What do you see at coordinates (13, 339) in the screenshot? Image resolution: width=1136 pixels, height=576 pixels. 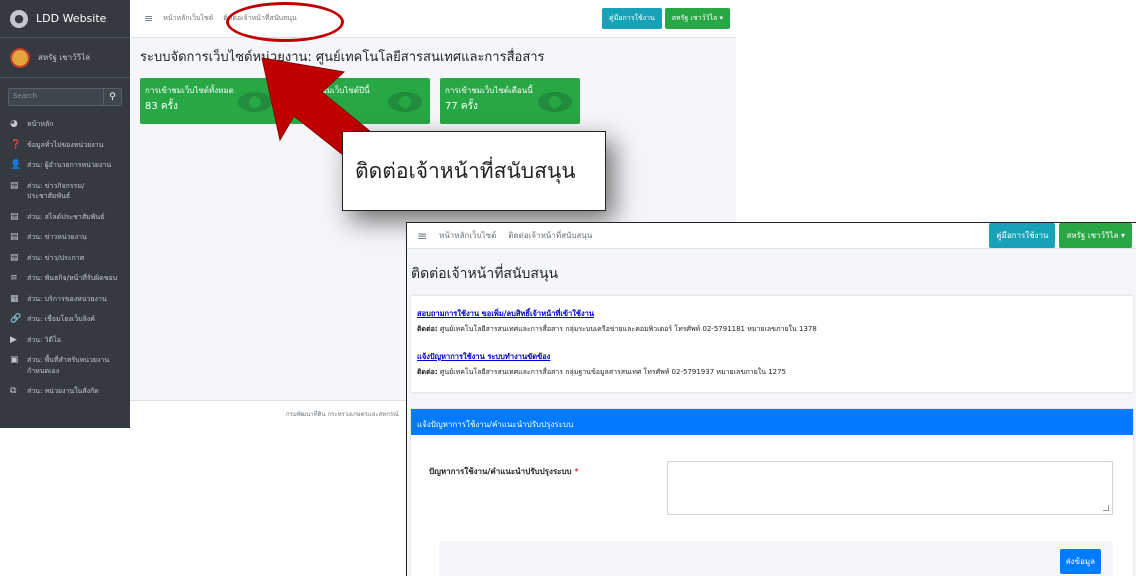 I see `play-circle-icon: ▶` at bounding box center [13, 339].